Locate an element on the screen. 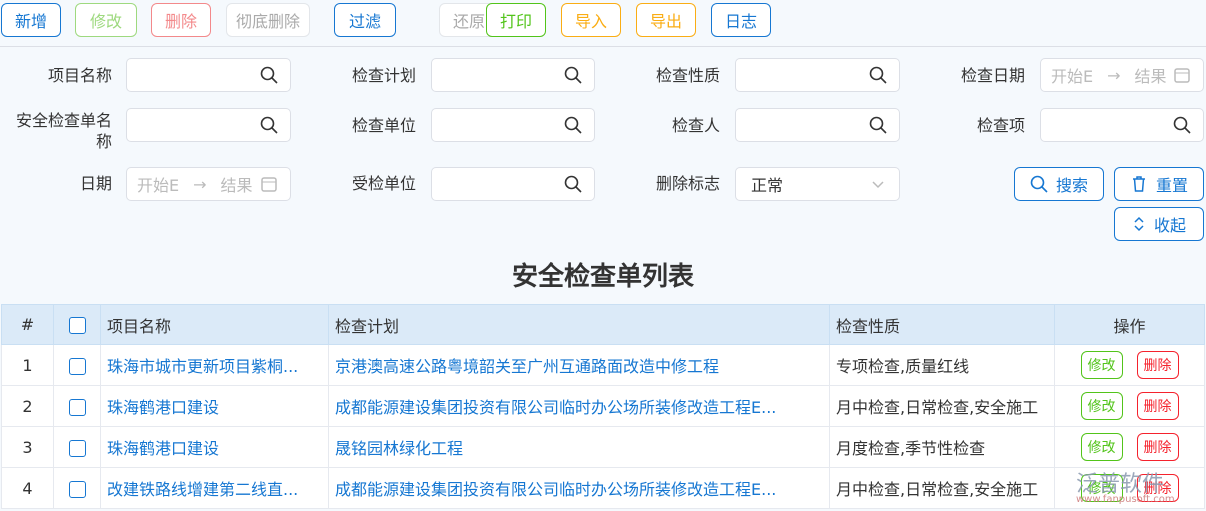 This screenshot has height=511, width=1206. table-title: 安全检查单列表 is located at coordinates (602, 277).